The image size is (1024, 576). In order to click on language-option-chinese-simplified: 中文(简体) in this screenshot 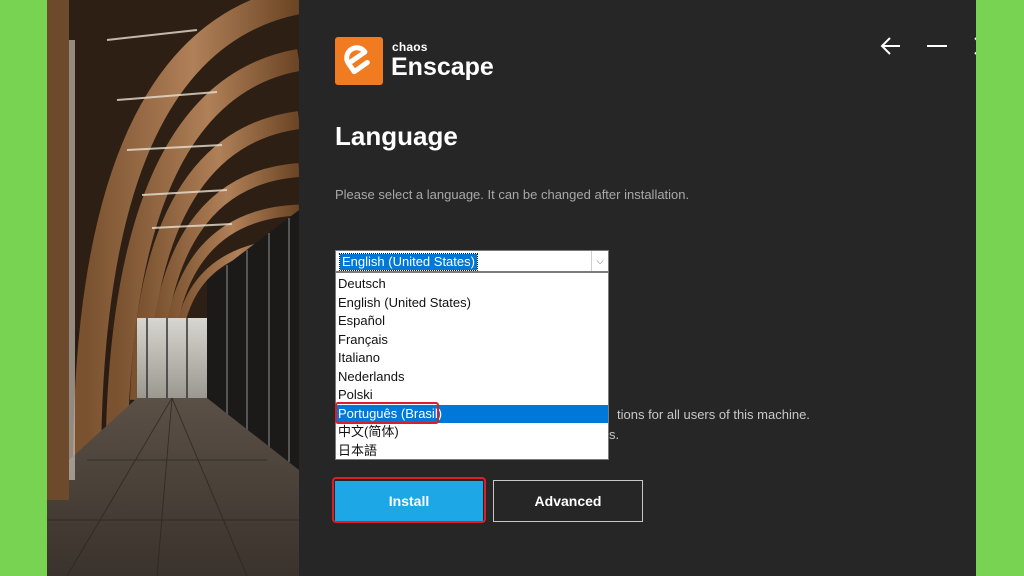, I will do `click(472, 432)`.